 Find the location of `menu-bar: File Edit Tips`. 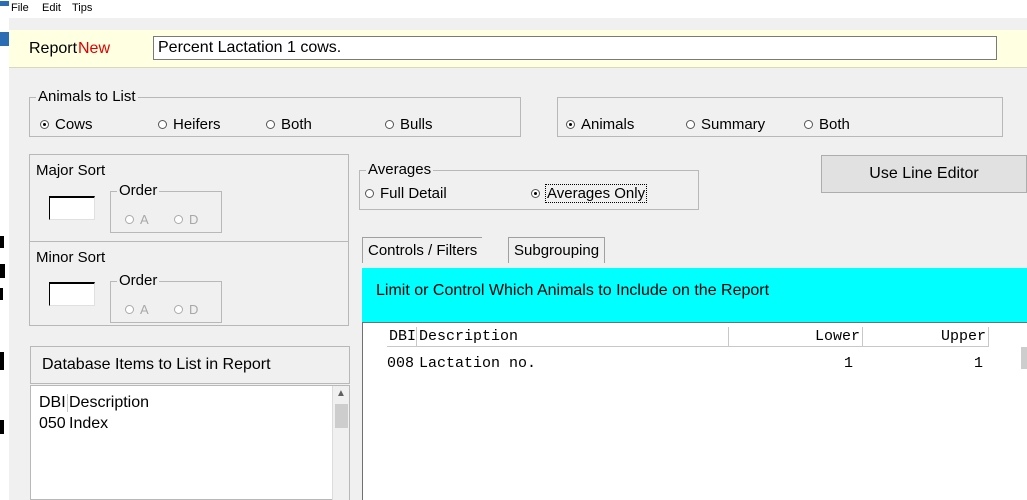

menu-bar: File Edit Tips is located at coordinates (518, 9).